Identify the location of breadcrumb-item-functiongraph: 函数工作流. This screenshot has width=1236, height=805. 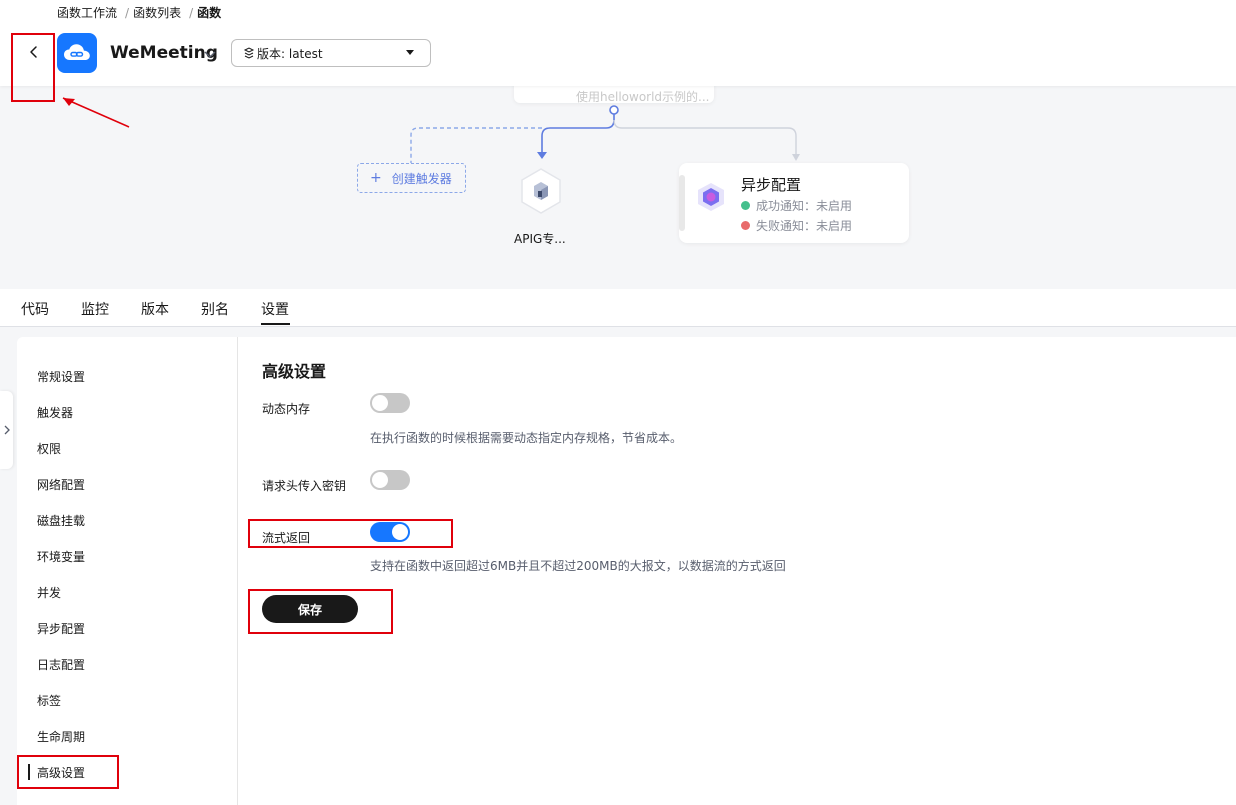
(87, 13).